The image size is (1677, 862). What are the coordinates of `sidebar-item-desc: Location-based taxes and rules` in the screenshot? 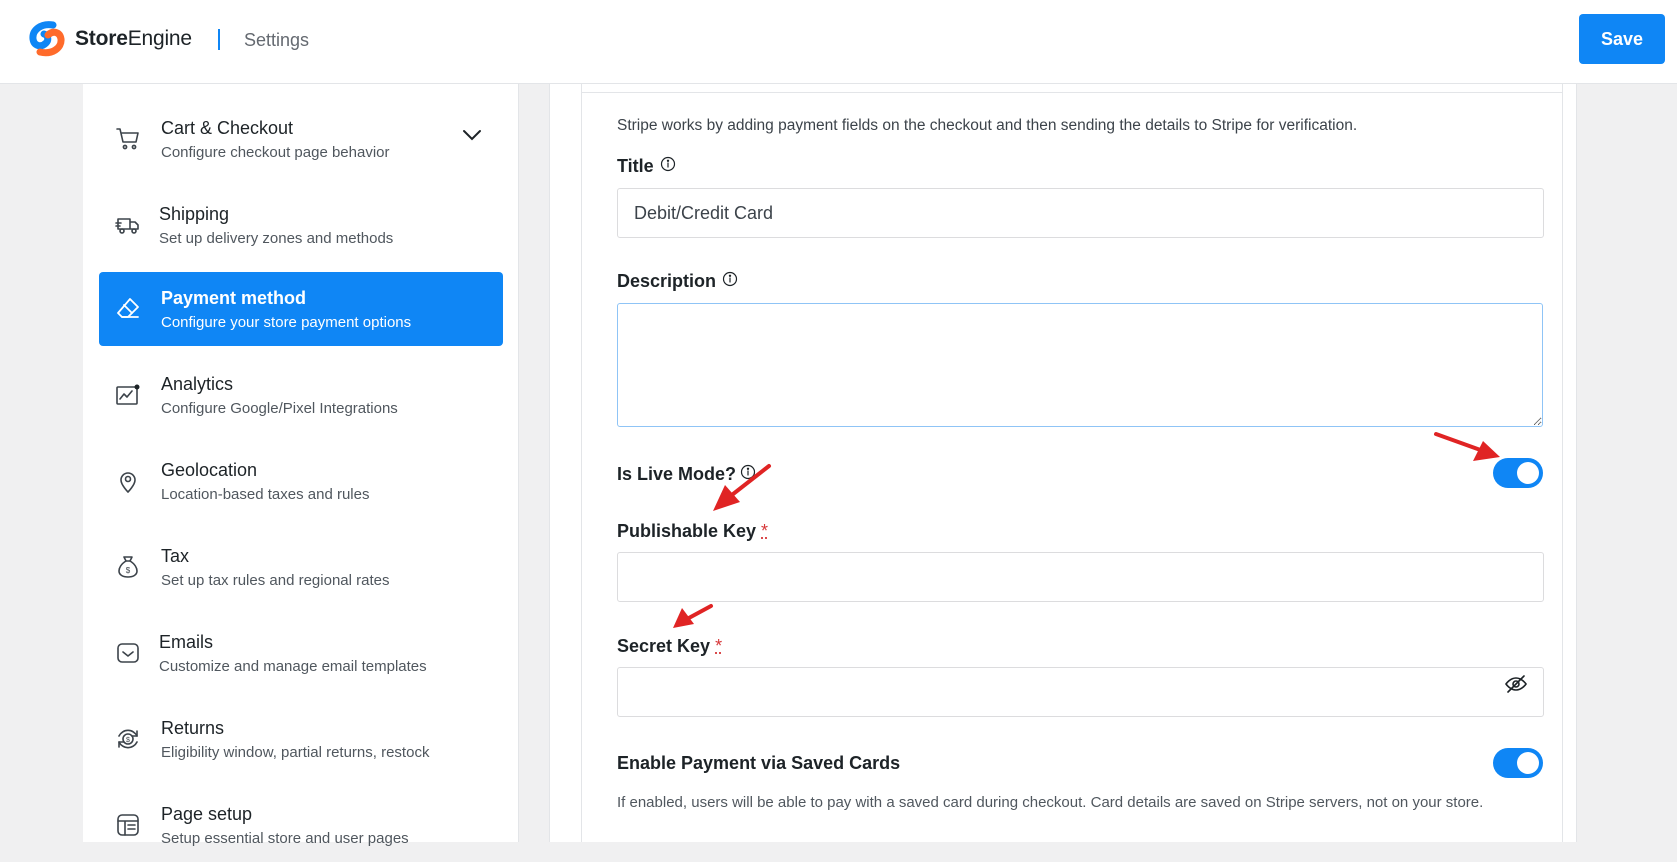 It's located at (265, 494).